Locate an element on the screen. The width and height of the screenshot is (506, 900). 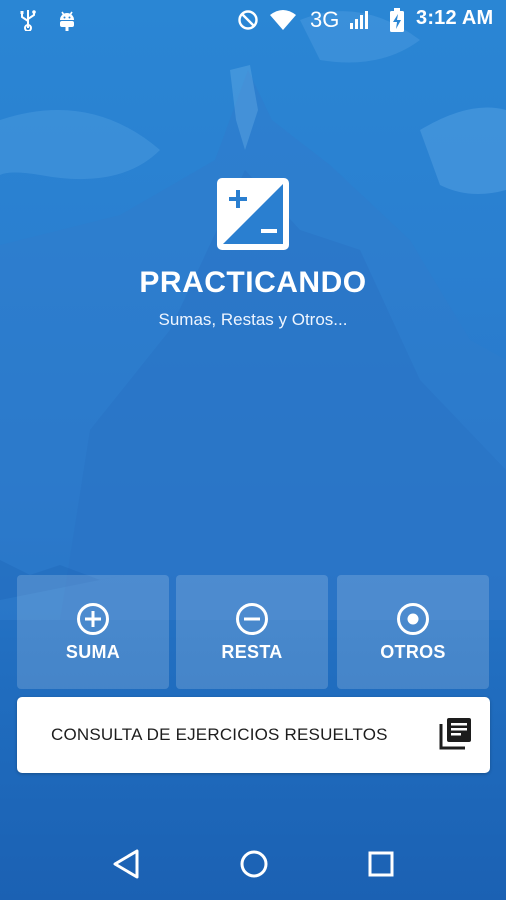
status-time: 3:12 AM is located at coordinates (455, 18).